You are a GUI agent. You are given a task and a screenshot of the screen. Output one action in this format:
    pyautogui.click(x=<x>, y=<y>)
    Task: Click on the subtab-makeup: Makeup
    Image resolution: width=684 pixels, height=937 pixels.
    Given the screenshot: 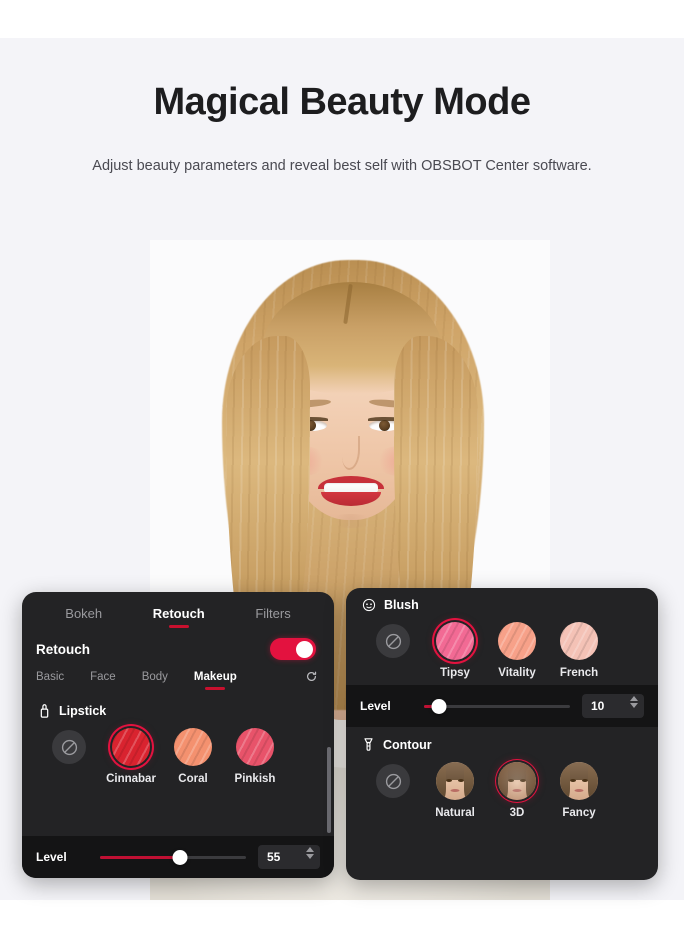 What is the action you would take?
    pyautogui.click(x=215, y=681)
    